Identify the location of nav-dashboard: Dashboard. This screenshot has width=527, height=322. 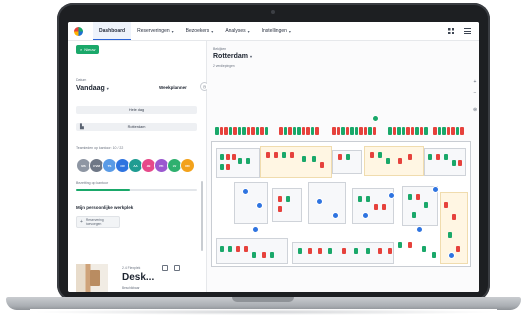
(112, 31).